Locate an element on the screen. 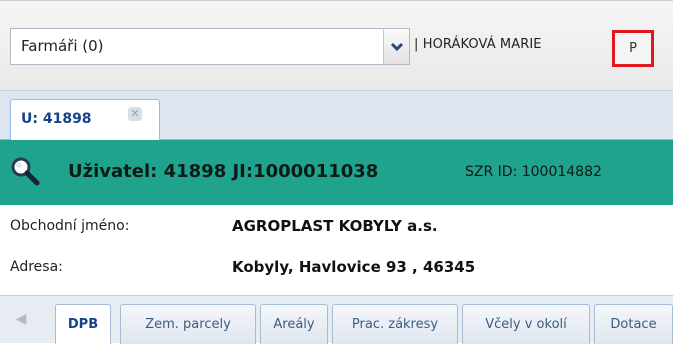  tab-label: U: 41898 is located at coordinates (56, 119).